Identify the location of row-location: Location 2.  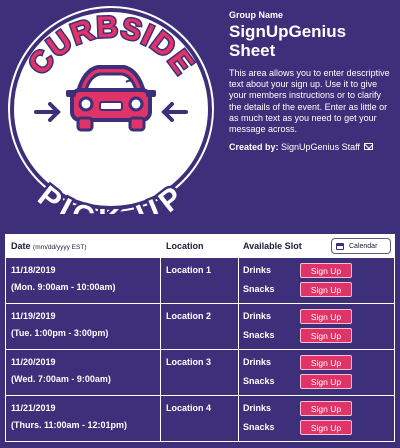
(189, 316).